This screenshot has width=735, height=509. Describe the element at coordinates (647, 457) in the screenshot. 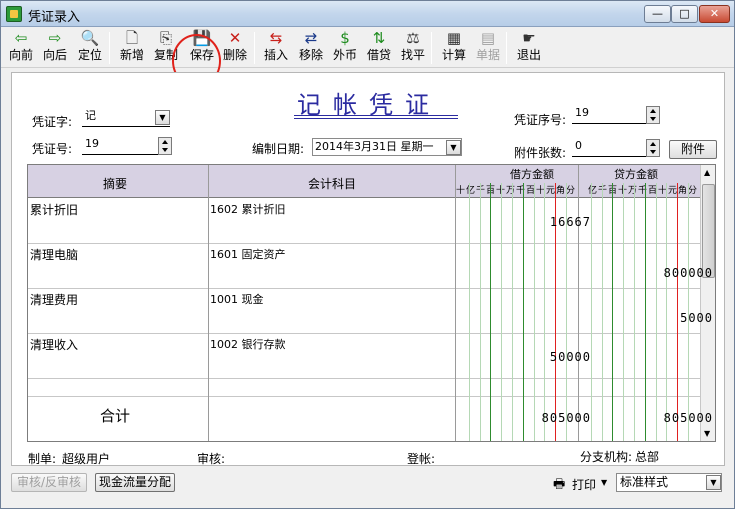

I see `branch-value: 总部` at that location.